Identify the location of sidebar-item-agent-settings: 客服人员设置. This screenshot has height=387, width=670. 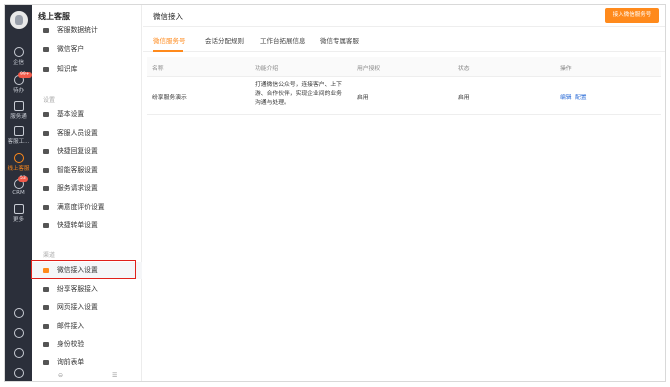
(87, 133).